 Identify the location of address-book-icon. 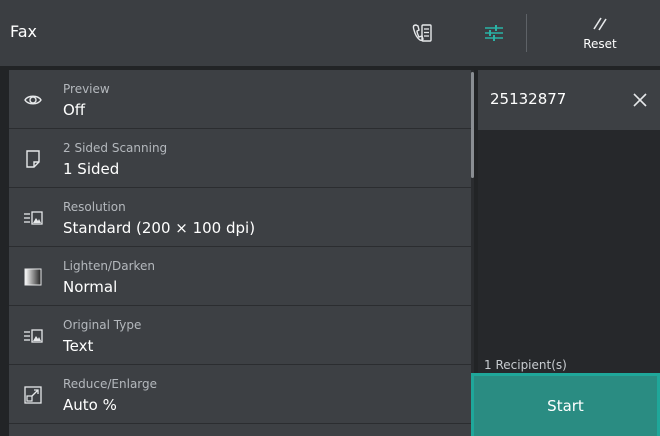
(422, 33).